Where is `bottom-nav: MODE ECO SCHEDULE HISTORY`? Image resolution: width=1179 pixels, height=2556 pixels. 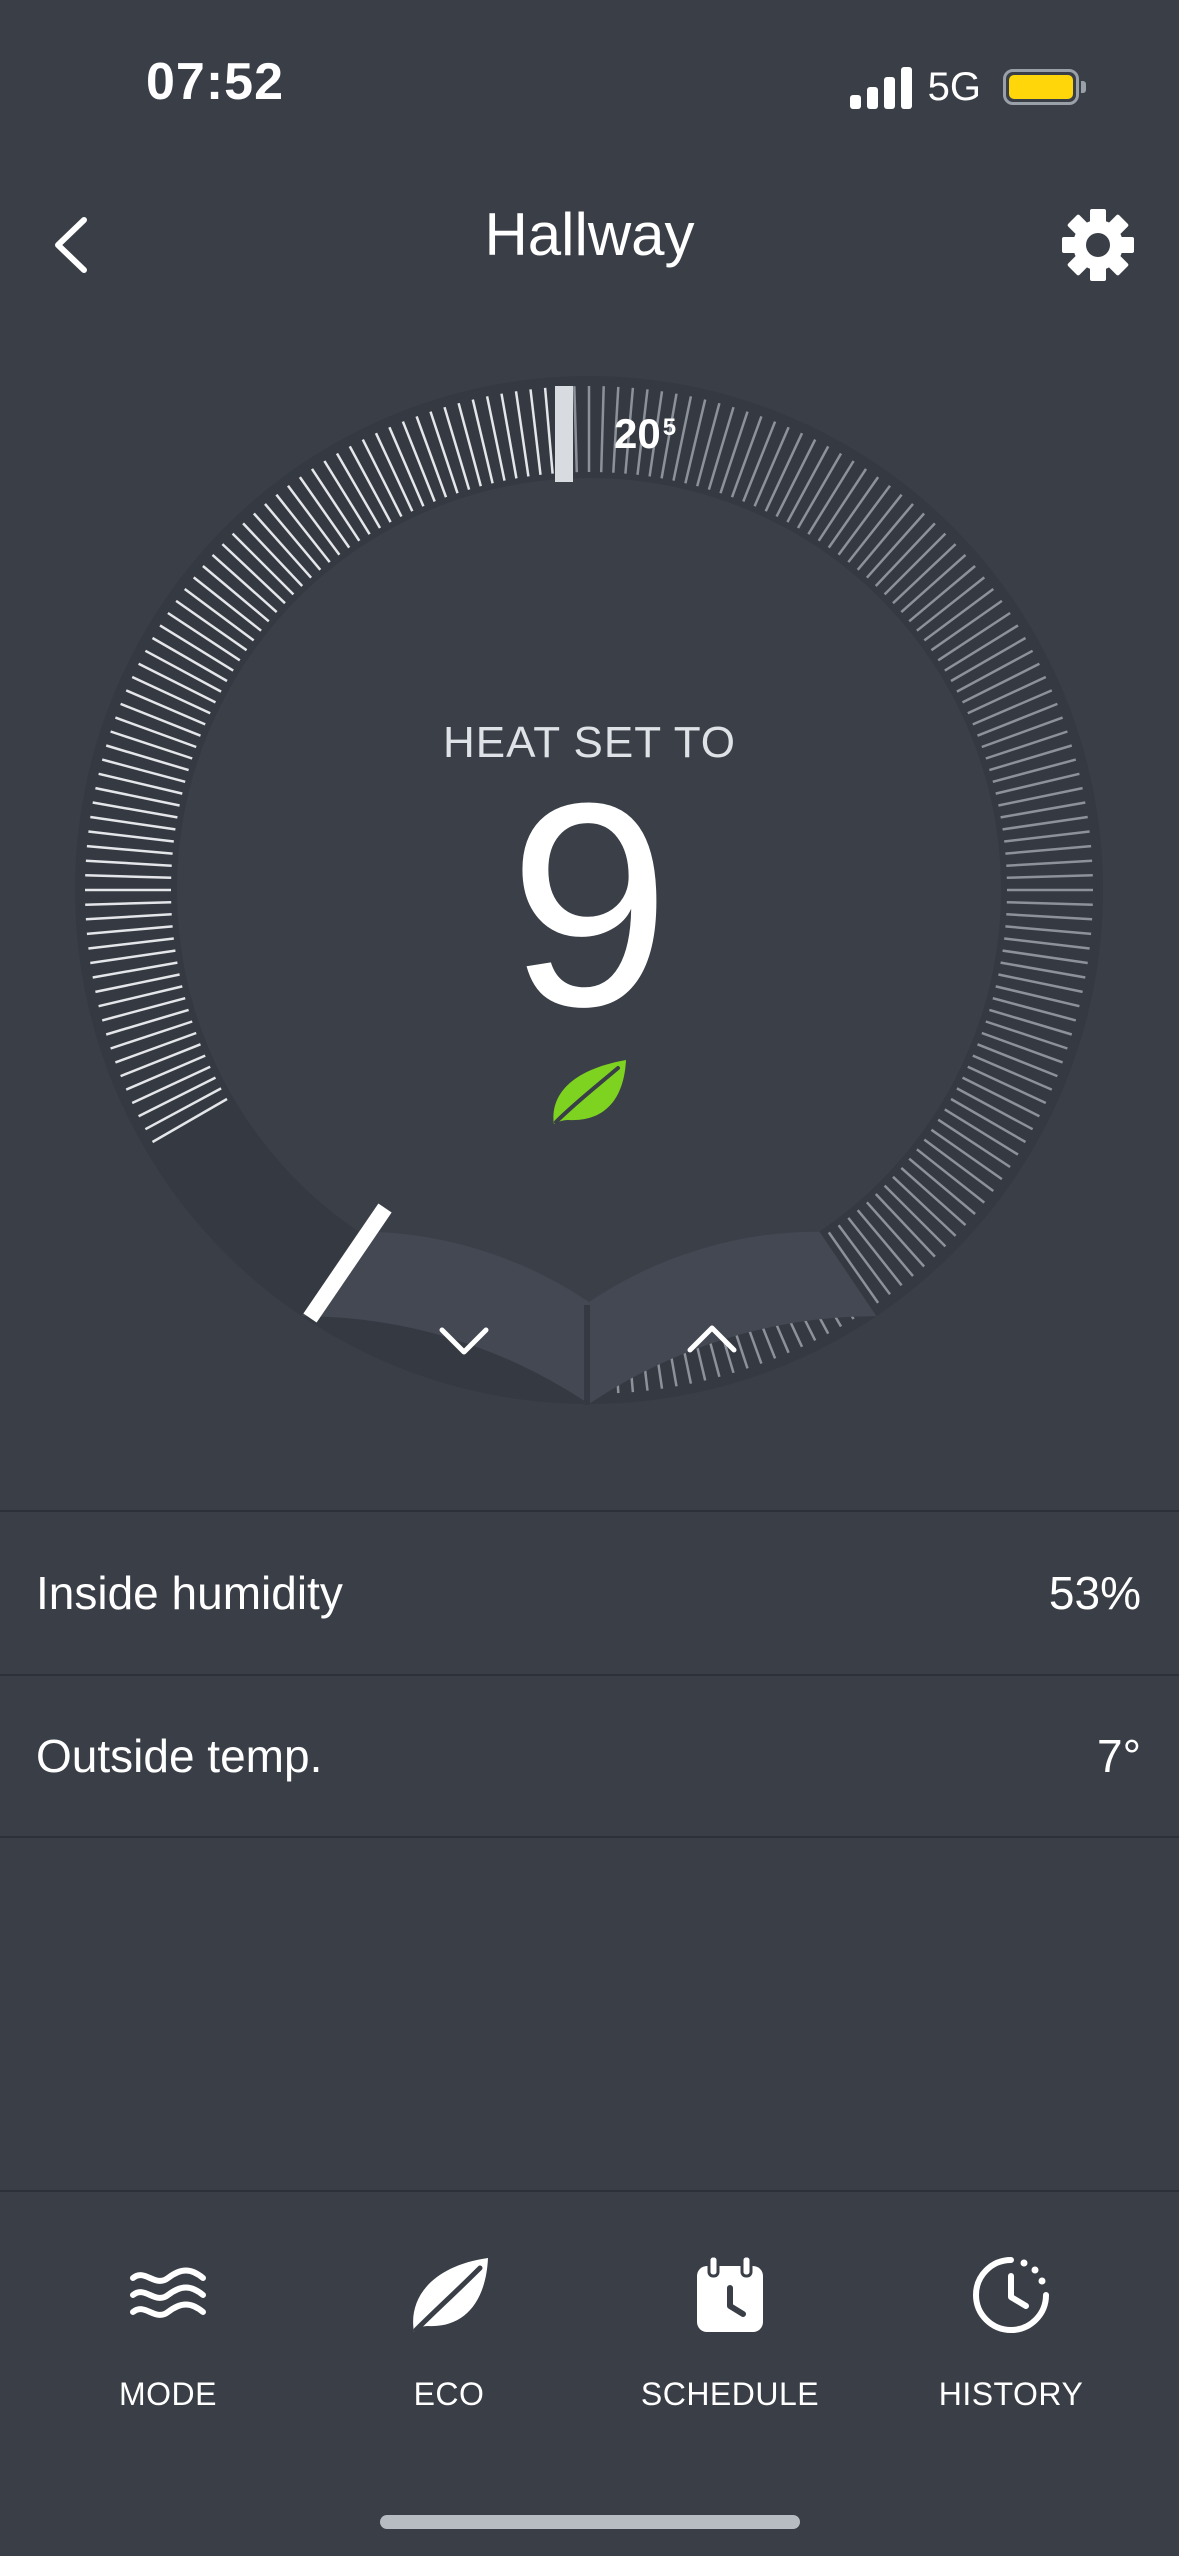 bottom-nav: MODE ECO SCHEDULE HISTORY is located at coordinates (589, 2373).